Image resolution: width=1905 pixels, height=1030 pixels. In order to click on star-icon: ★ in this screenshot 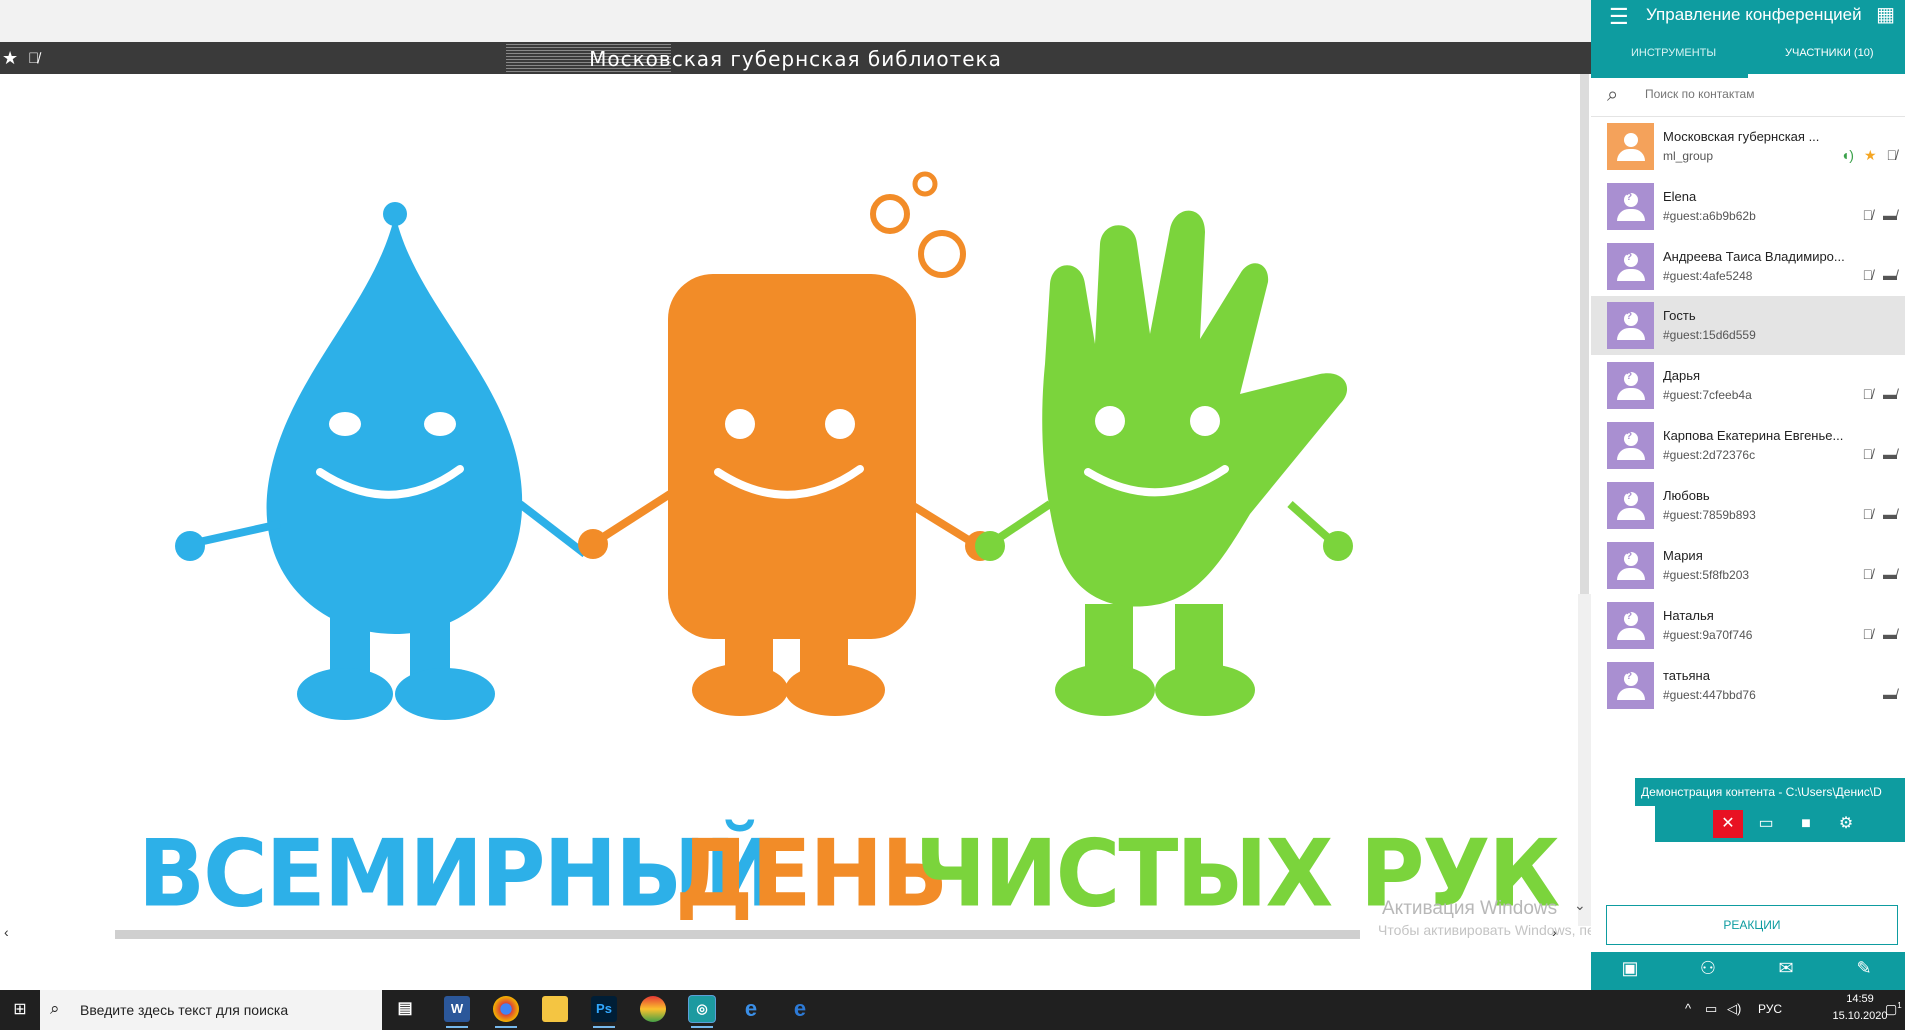, I will do `click(1870, 155)`.